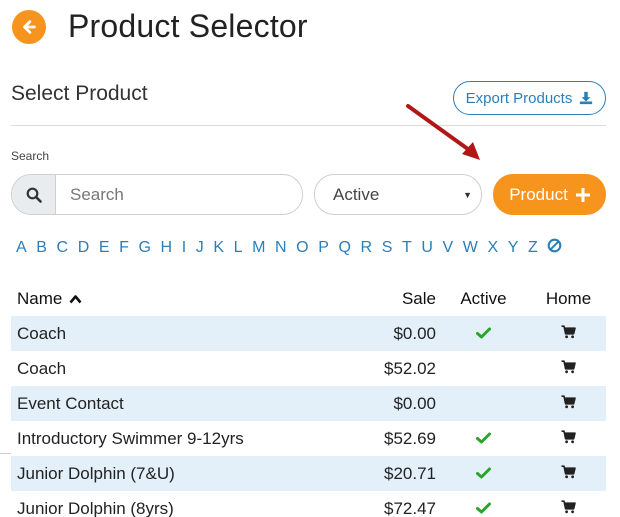 The width and height of the screenshot is (620, 517). Describe the element at coordinates (398, 194) in the screenshot. I see `status-filter-select: Active ▼` at that location.